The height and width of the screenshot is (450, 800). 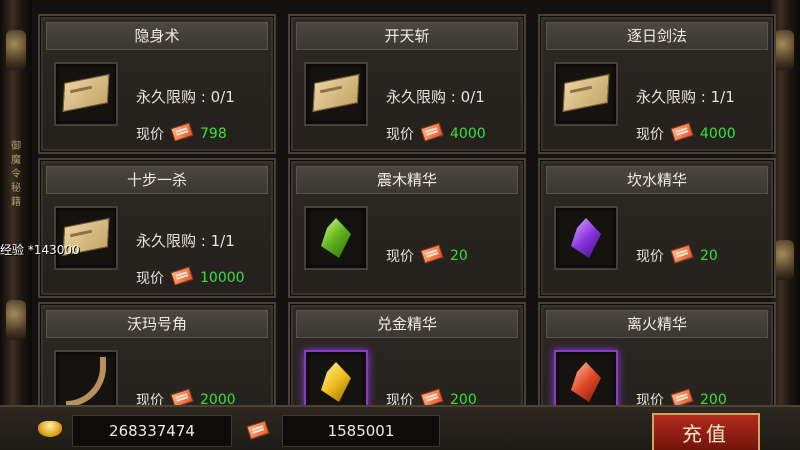 What do you see at coordinates (407, 36) in the screenshot?
I see `item-name: 开天斩` at bounding box center [407, 36].